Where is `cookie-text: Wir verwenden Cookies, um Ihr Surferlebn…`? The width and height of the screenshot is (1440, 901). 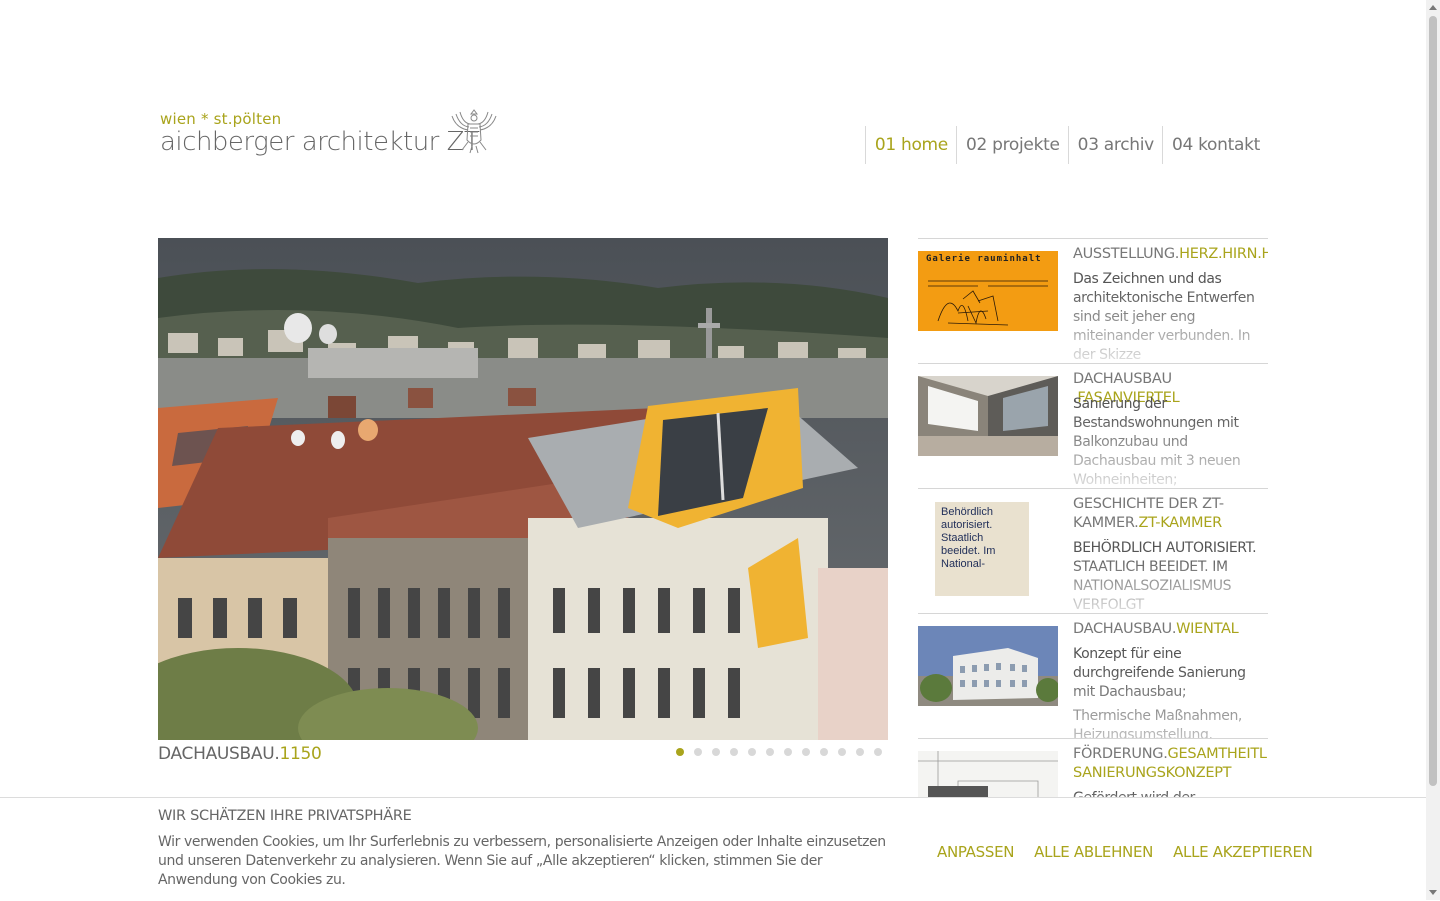
cookie-text: Wir verwenden Cookies, um Ihr Surferlebn… is located at coordinates (522, 861).